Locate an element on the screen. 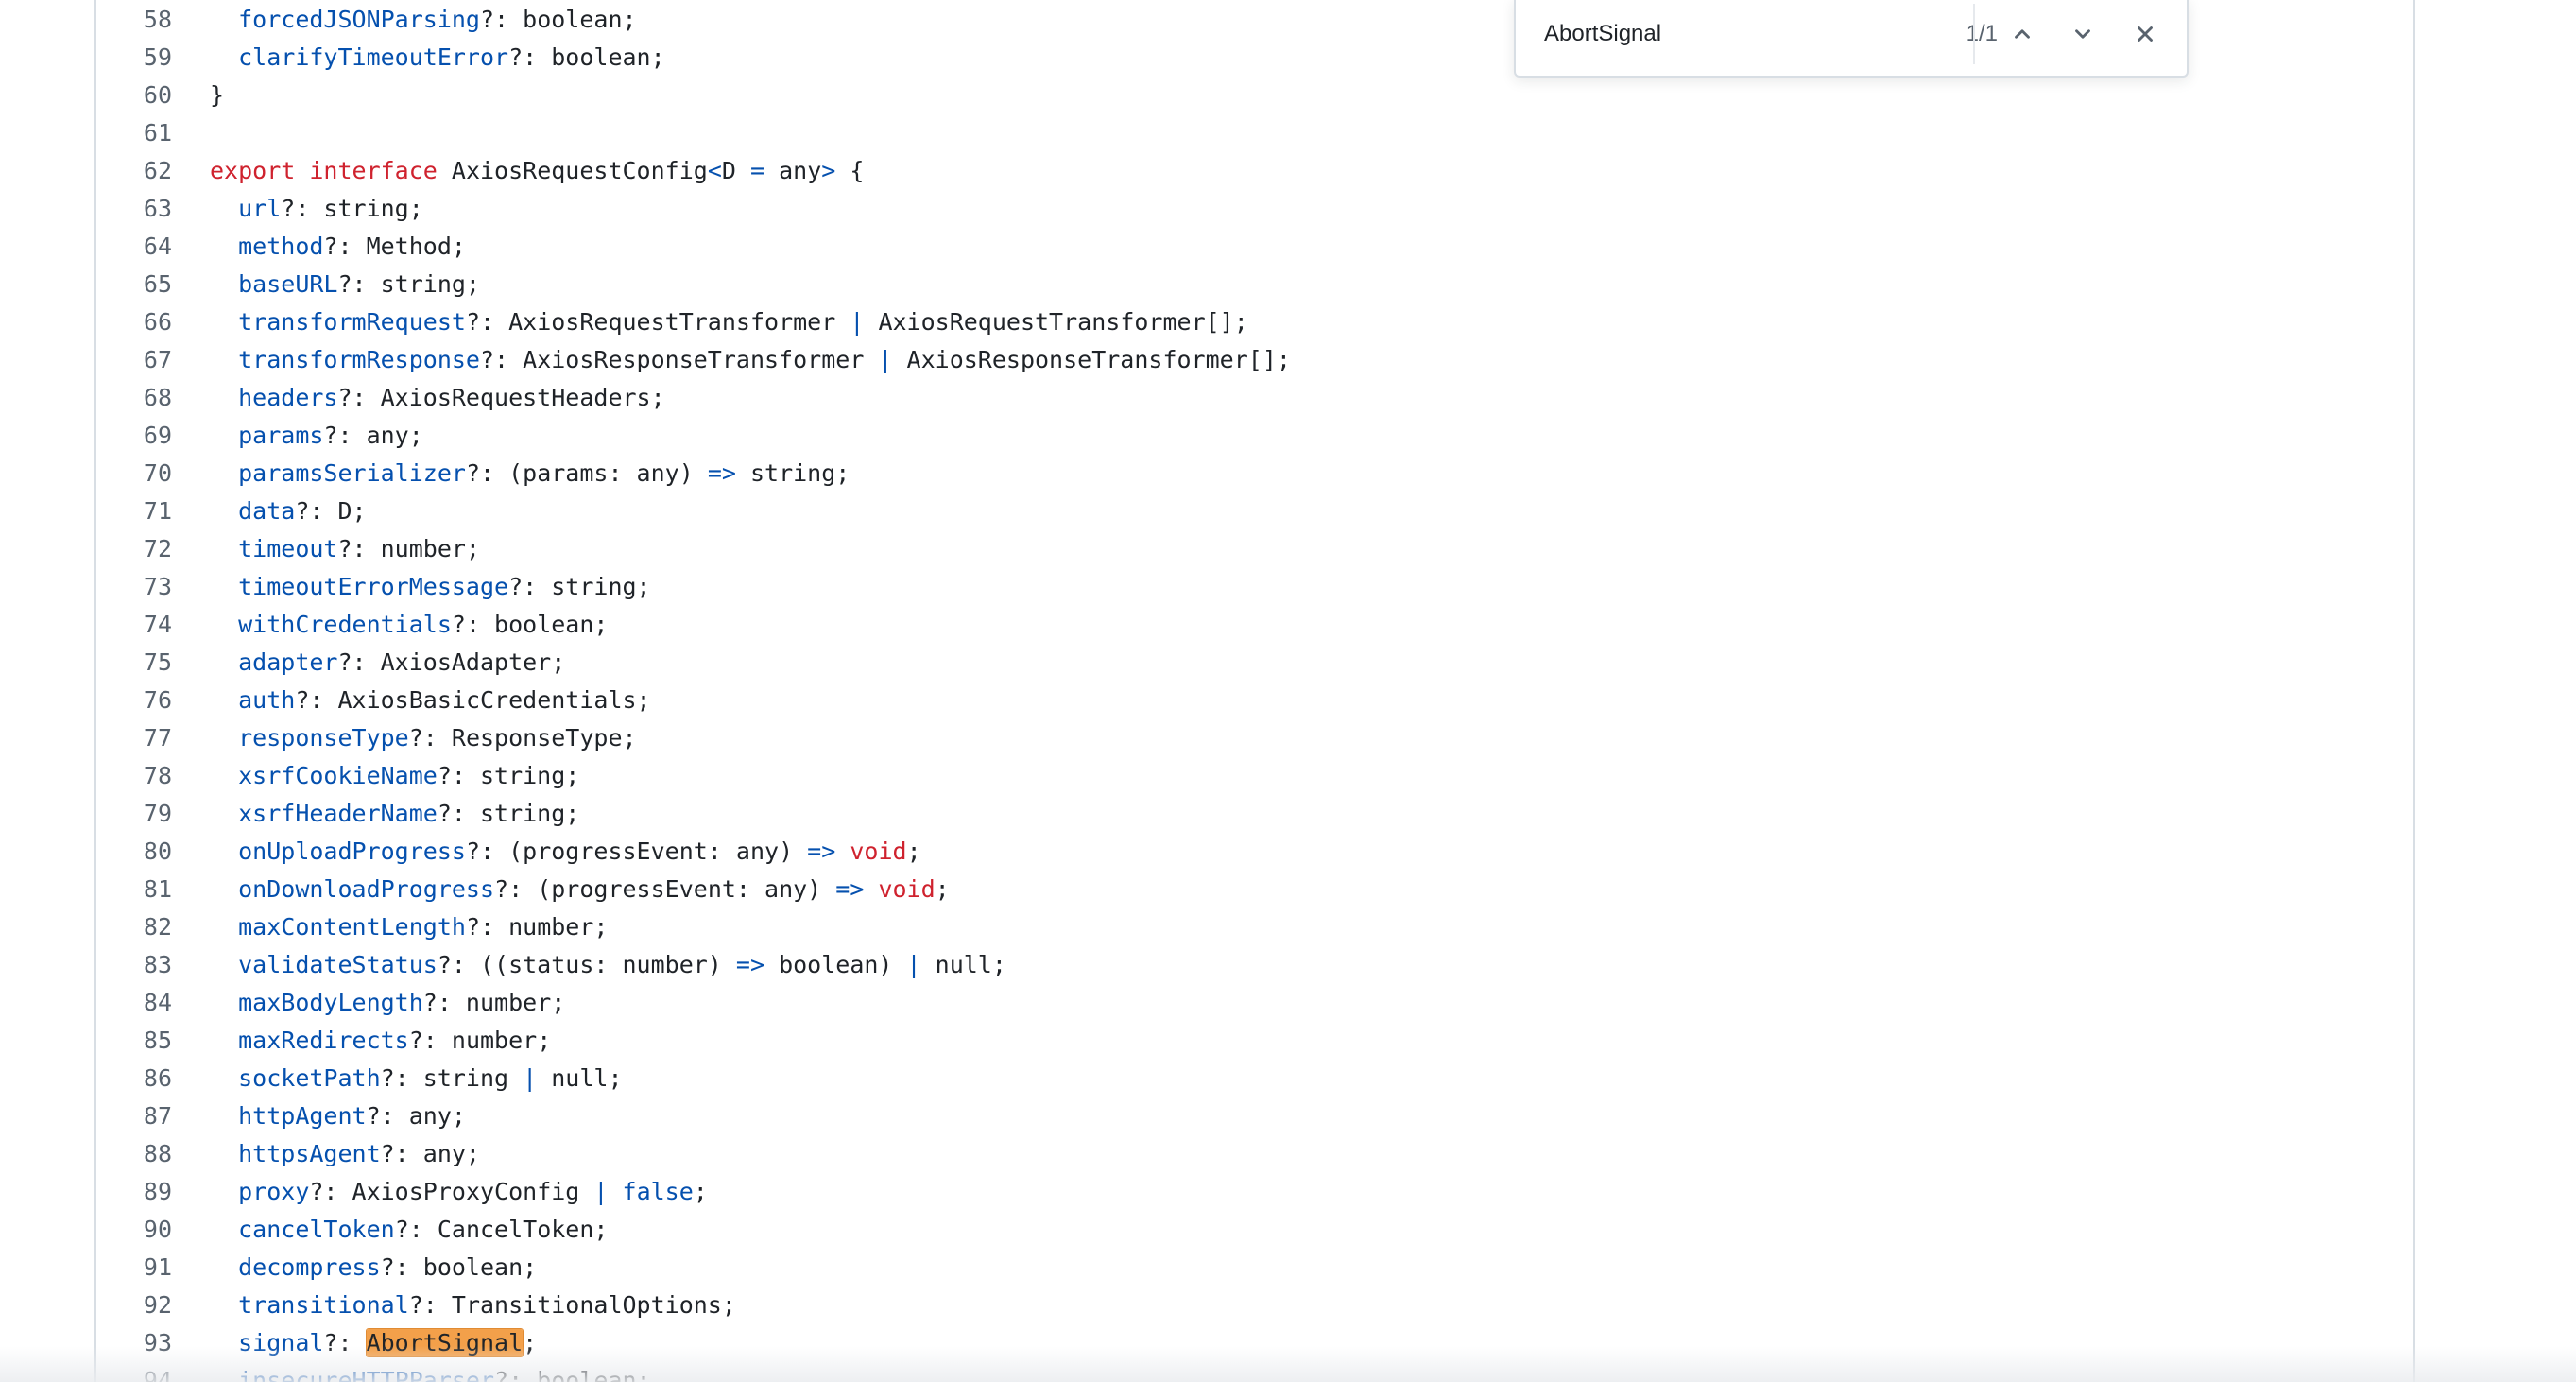  line-source: proxy?: AxiosProxyConfig | false; is located at coordinates (440, 1191).